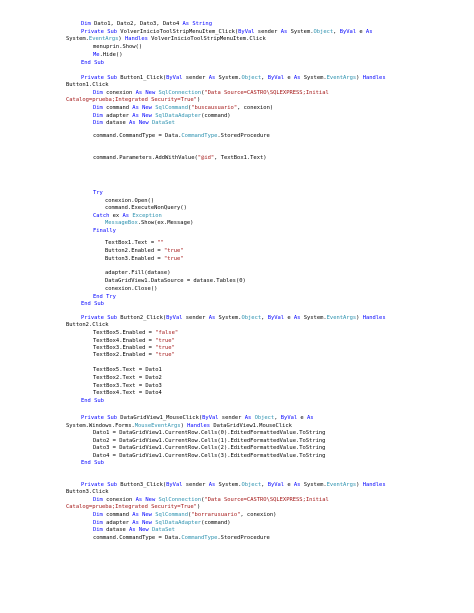 This screenshot has width=474, height=613. I want to click on code-line: conexion.Close(), so click(131, 289).